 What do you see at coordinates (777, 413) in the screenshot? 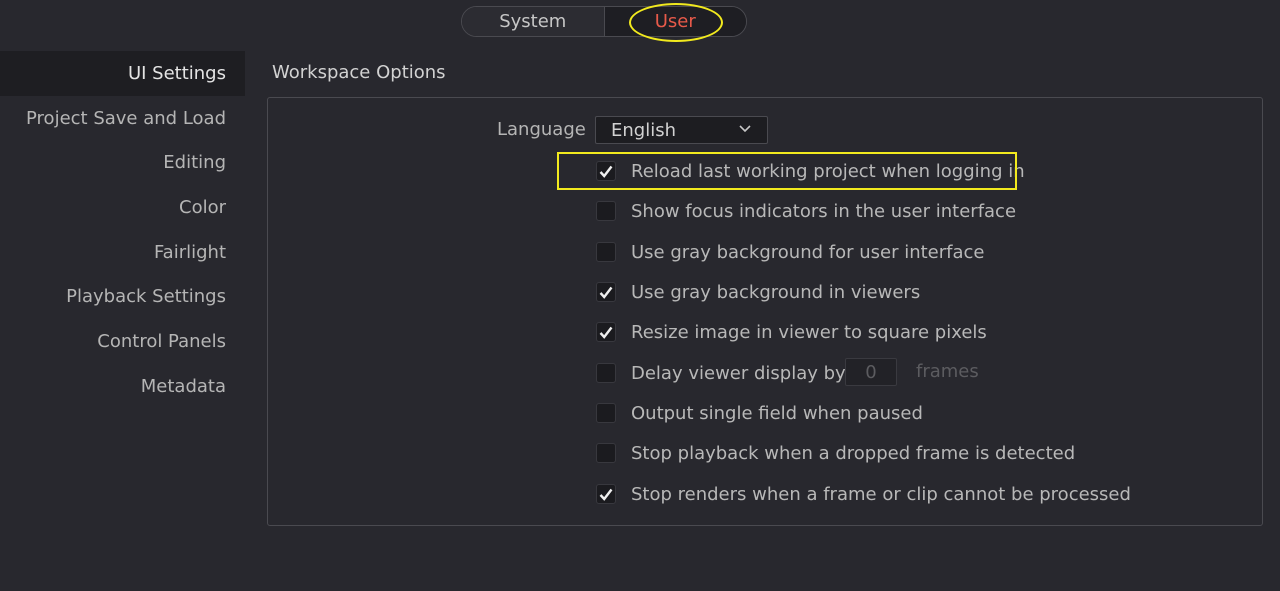
I see `option-label: Output single field when paused` at bounding box center [777, 413].